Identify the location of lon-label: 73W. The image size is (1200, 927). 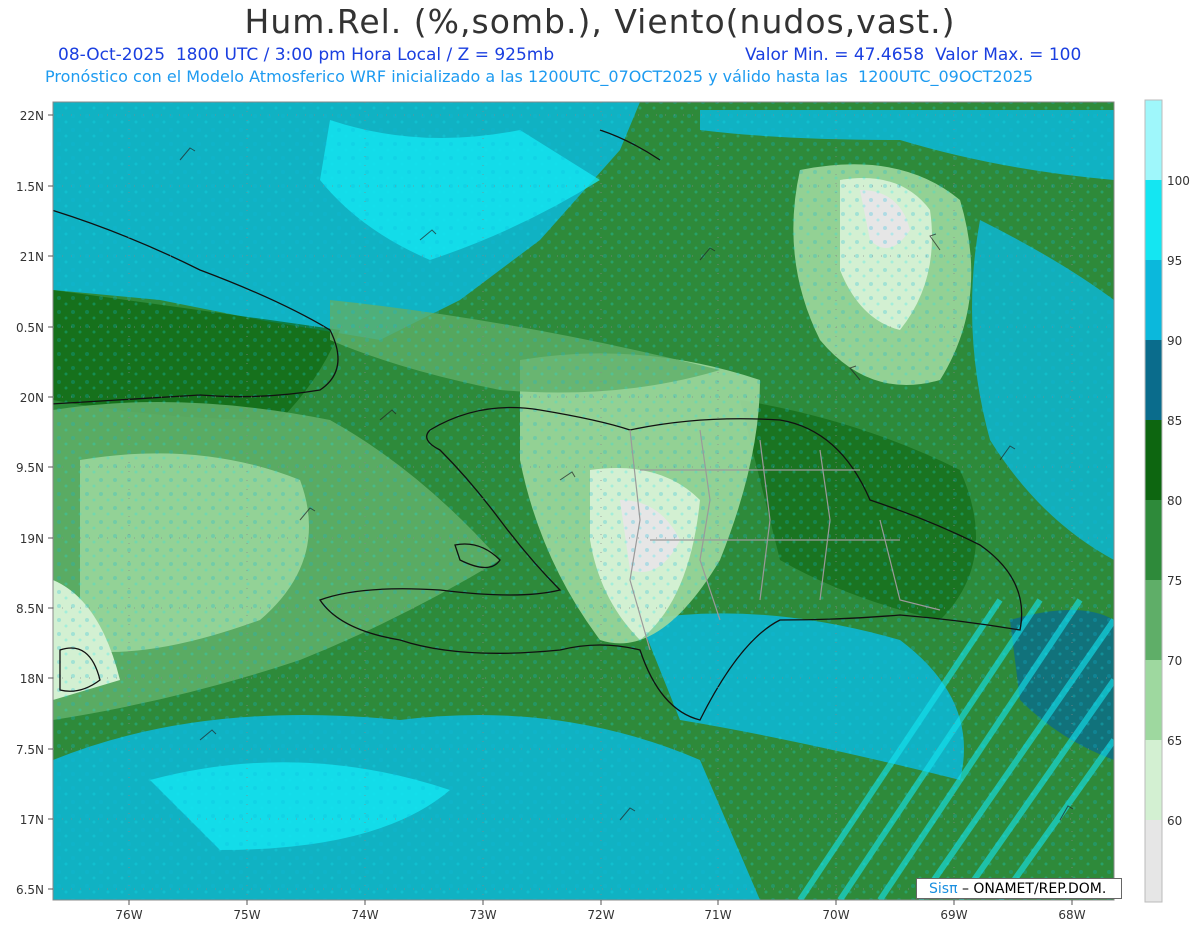
(482, 915).